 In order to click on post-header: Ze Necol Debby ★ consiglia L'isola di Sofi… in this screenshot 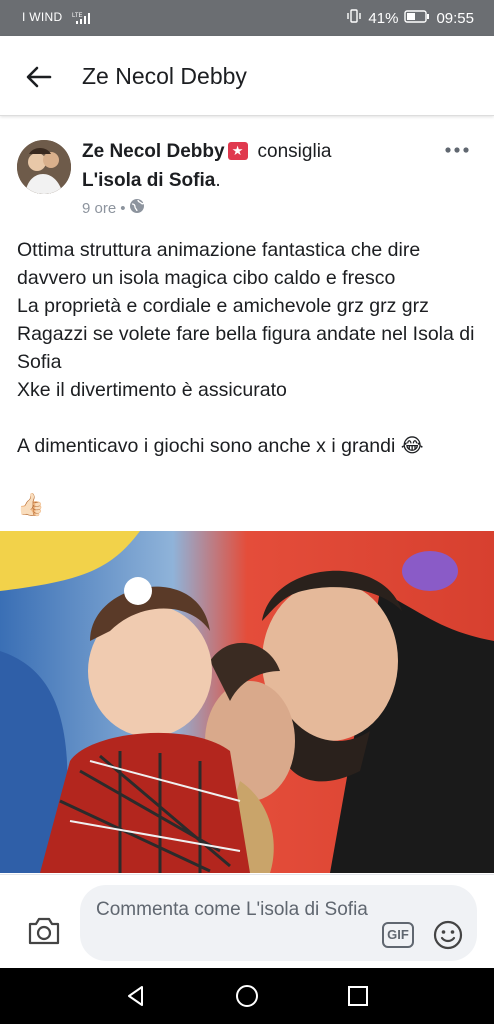, I will do `click(247, 178)`.